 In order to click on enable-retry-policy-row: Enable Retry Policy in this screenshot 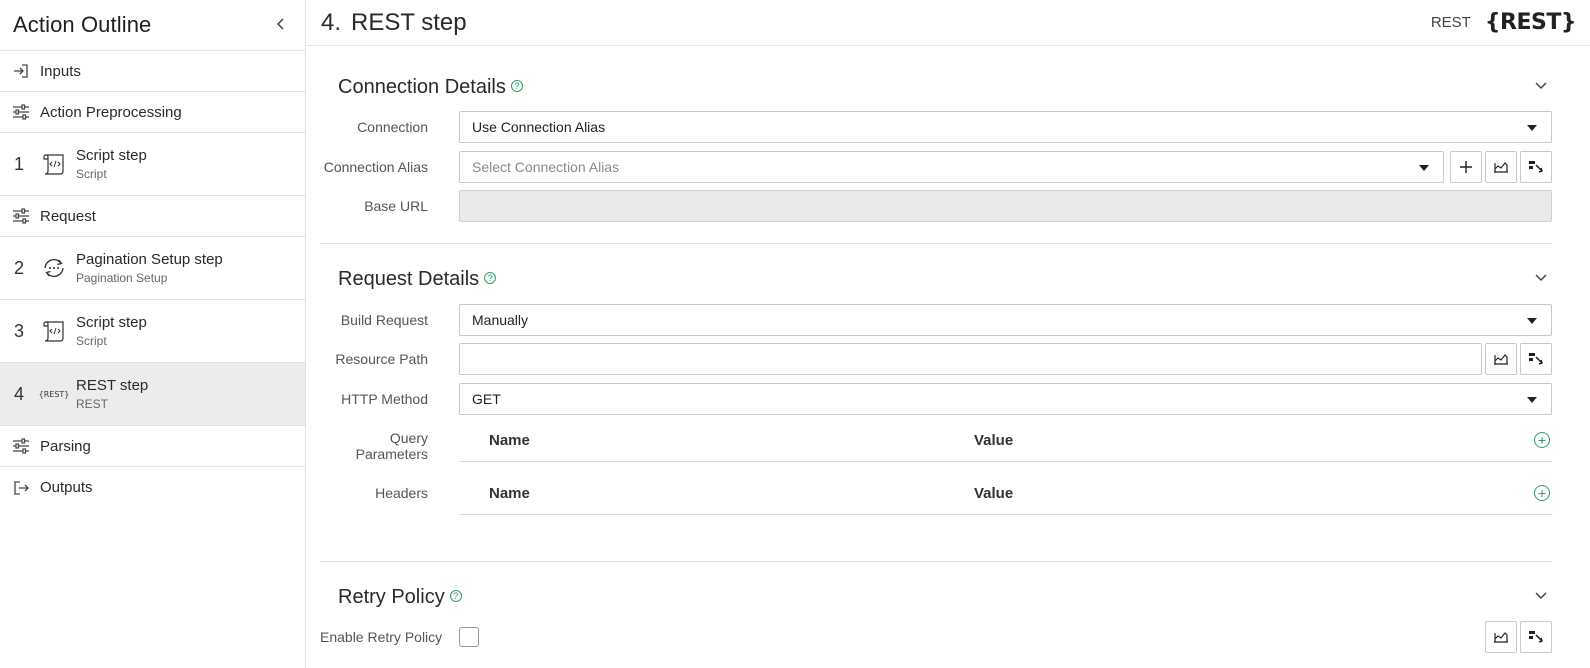, I will do `click(936, 637)`.